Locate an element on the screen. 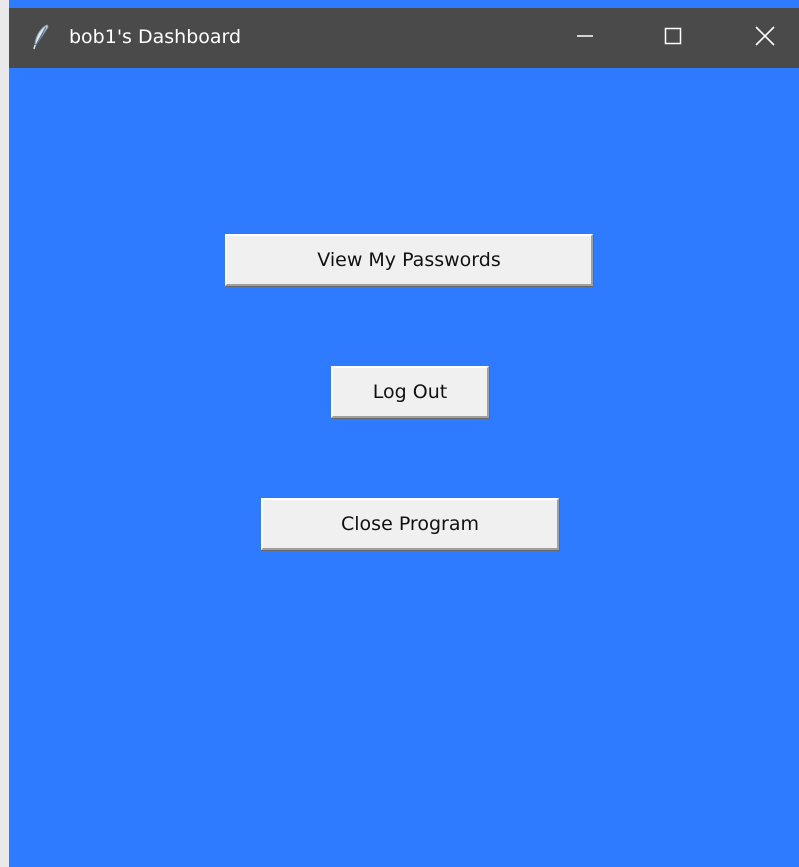 The height and width of the screenshot is (867, 799). close-window-button is located at coordinates (765, 38).